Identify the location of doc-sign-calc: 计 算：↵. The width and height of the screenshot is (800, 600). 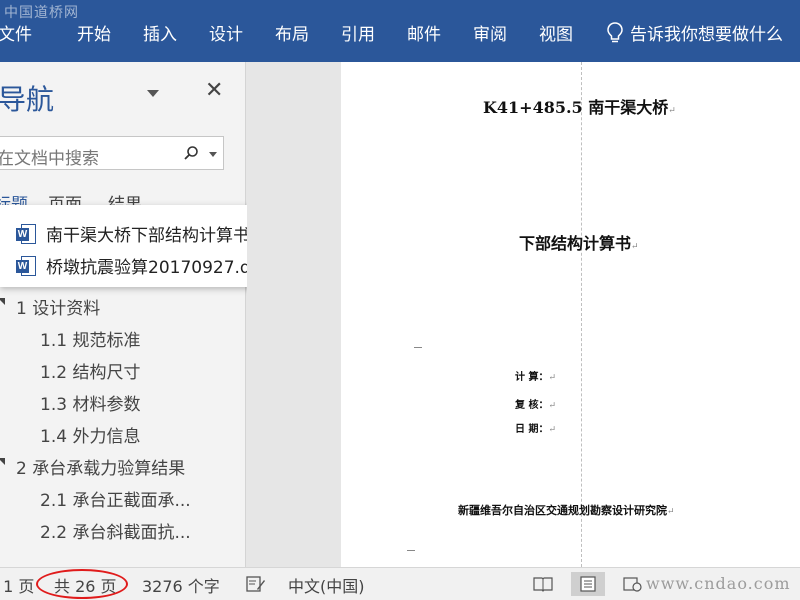
(536, 377).